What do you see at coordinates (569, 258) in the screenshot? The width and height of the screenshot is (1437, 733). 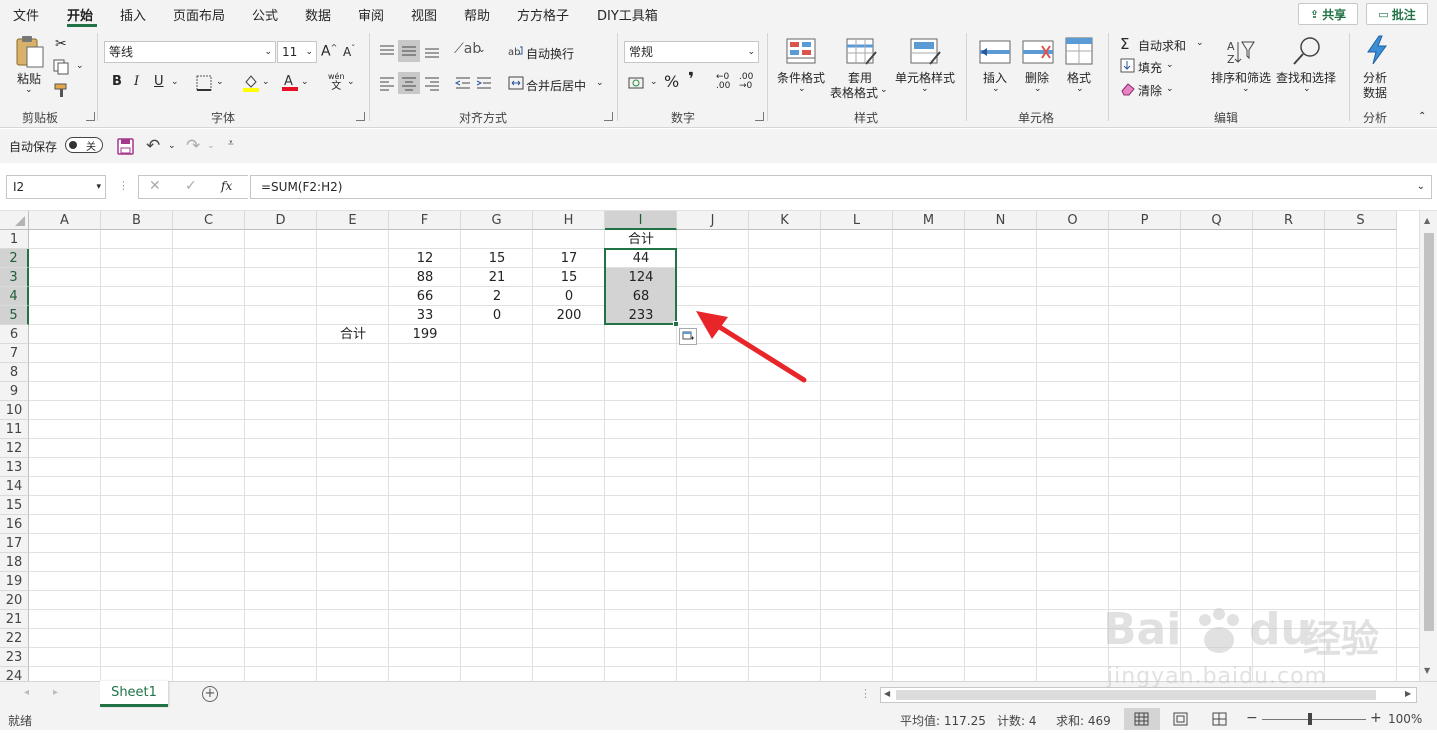 I see `cell-h2: 17` at bounding box center [569, 258].